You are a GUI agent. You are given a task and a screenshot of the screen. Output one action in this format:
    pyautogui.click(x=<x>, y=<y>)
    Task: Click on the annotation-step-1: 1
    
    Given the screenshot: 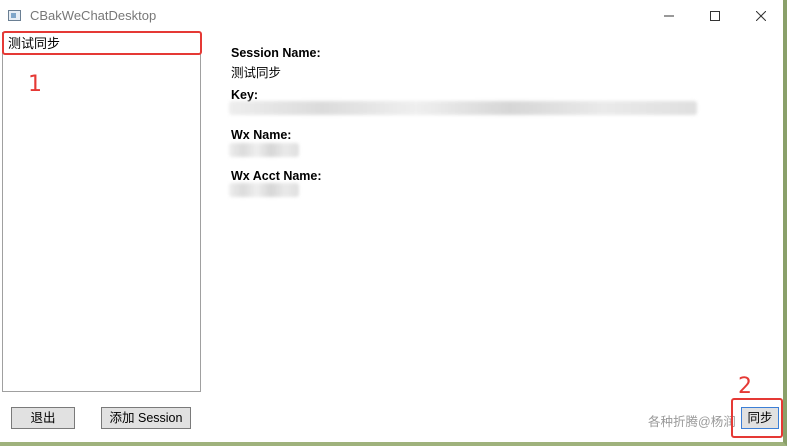 What is the action you would take?
    pyautogui.click(x=35, y=84)
    